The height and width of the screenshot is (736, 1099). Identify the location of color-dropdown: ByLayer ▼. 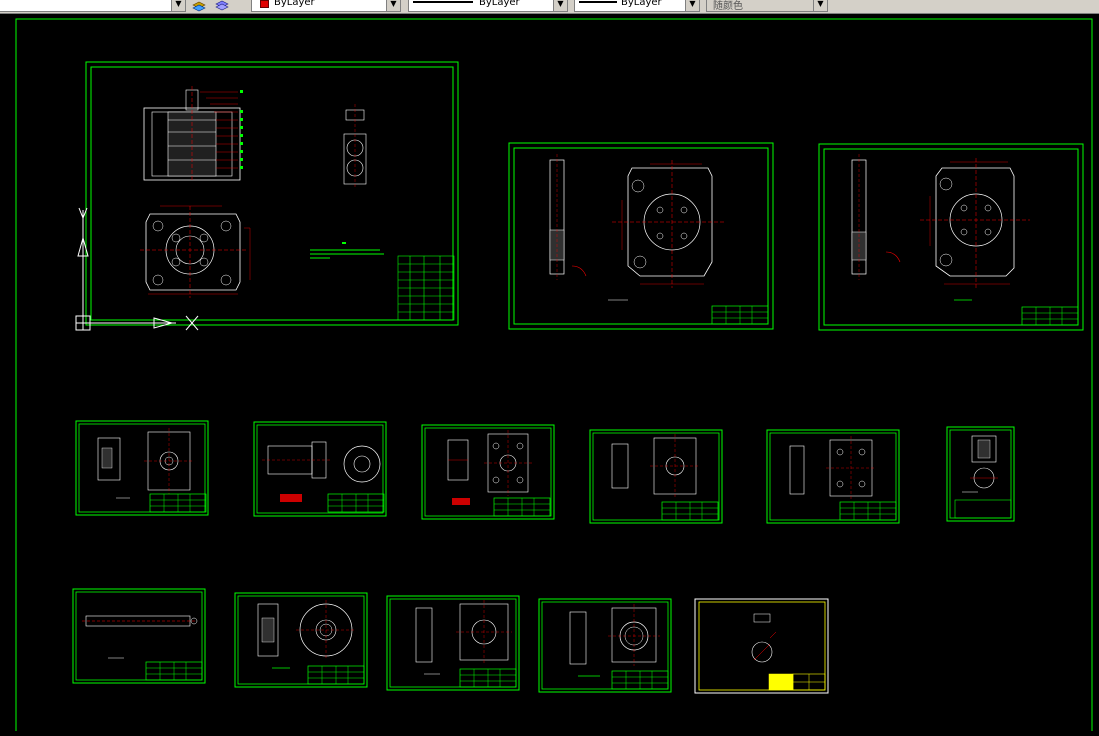
(326, 6).